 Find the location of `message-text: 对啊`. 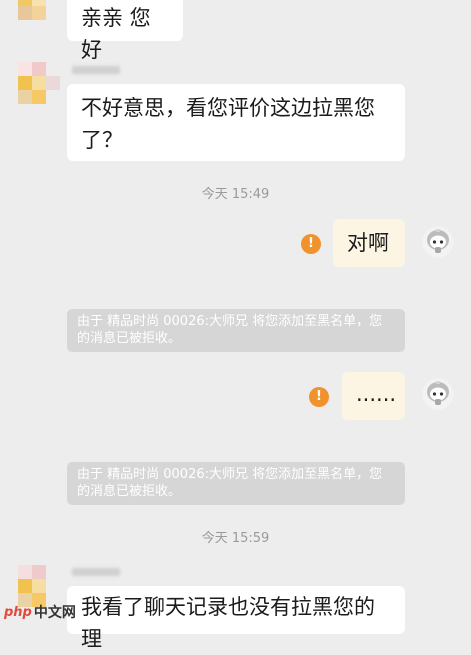

message-text: 对啊 is located at coordinates (368, 243).